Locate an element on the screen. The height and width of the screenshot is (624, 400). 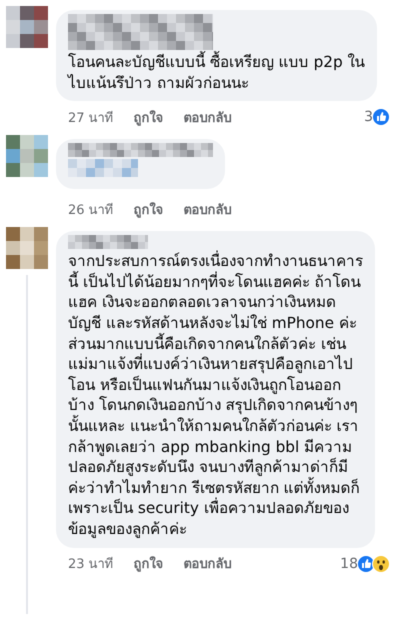
timestamp: 26 นาที is located at coordinates (91, 211).